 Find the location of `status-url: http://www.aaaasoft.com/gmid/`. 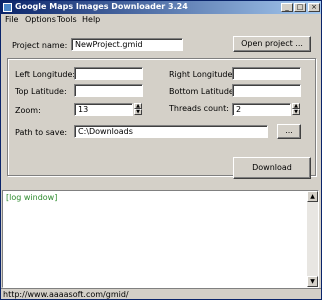

status-url: http://www.aaaasoft.com/gmid/ is located at coordinates (66, 294).